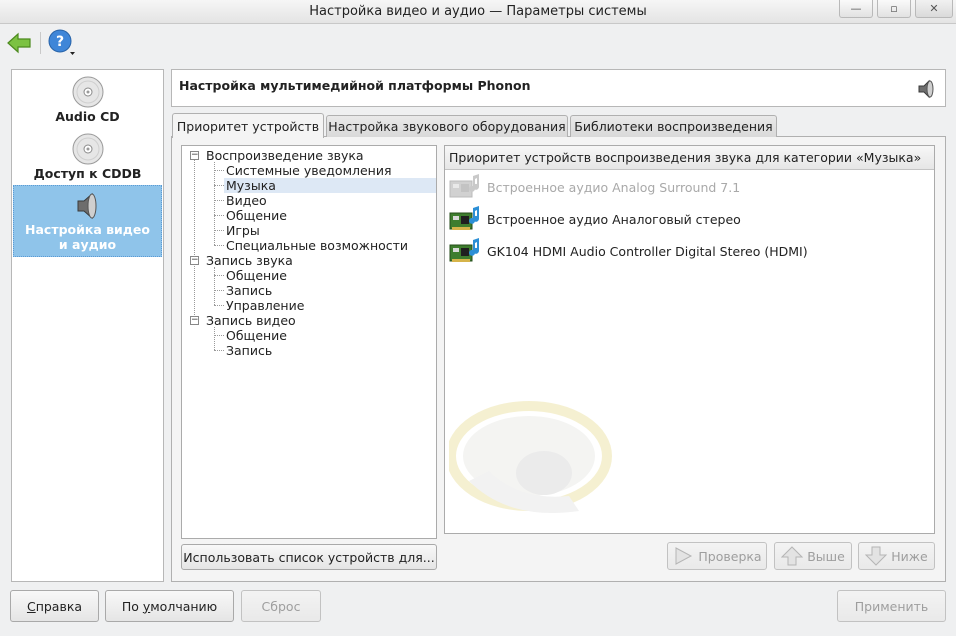 This screenshot has width=956, height=636. I want to click on close-button: ✕, so click(934, 9).